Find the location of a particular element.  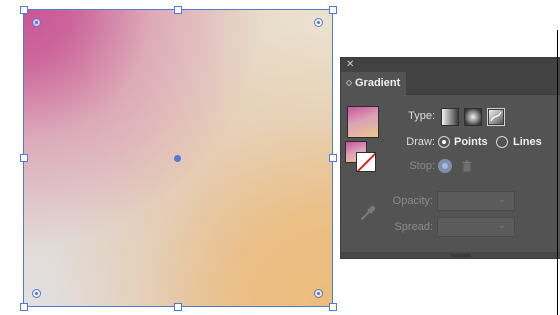

freeform-gradient-button is located at coordinates (496, 117).